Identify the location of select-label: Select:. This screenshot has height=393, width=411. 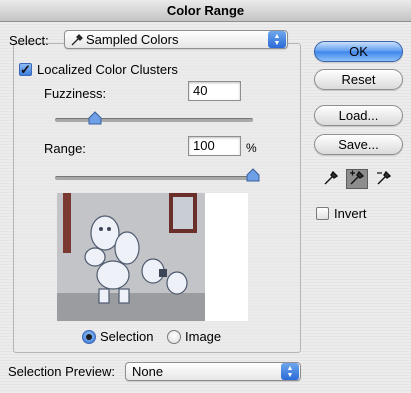
(29, 40).